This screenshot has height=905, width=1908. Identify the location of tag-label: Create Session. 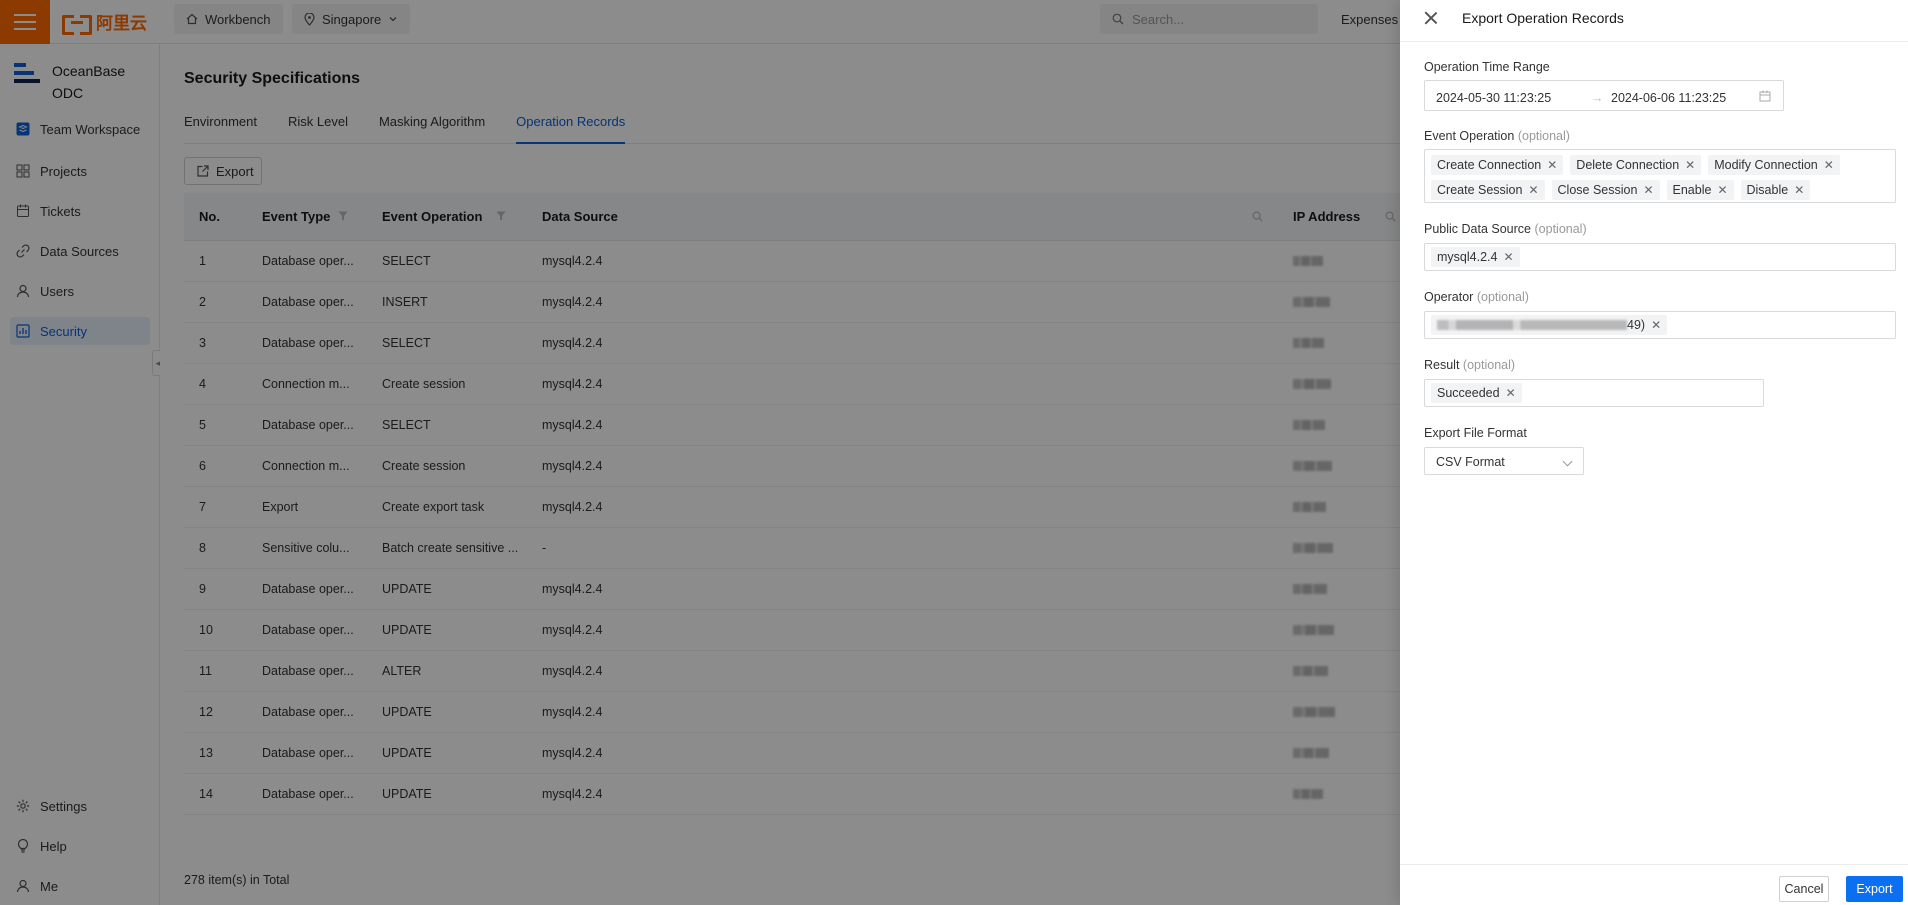
(1480, 190).